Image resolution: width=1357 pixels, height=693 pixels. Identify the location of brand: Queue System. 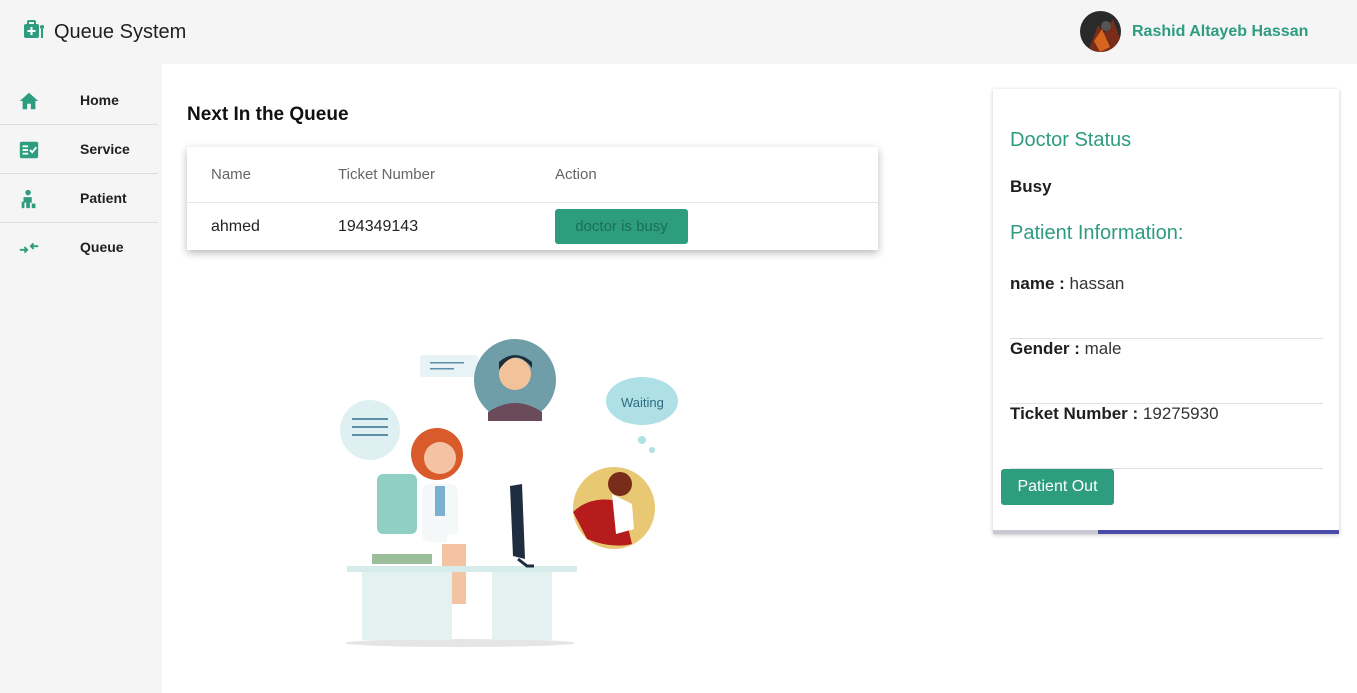
(104, 32).